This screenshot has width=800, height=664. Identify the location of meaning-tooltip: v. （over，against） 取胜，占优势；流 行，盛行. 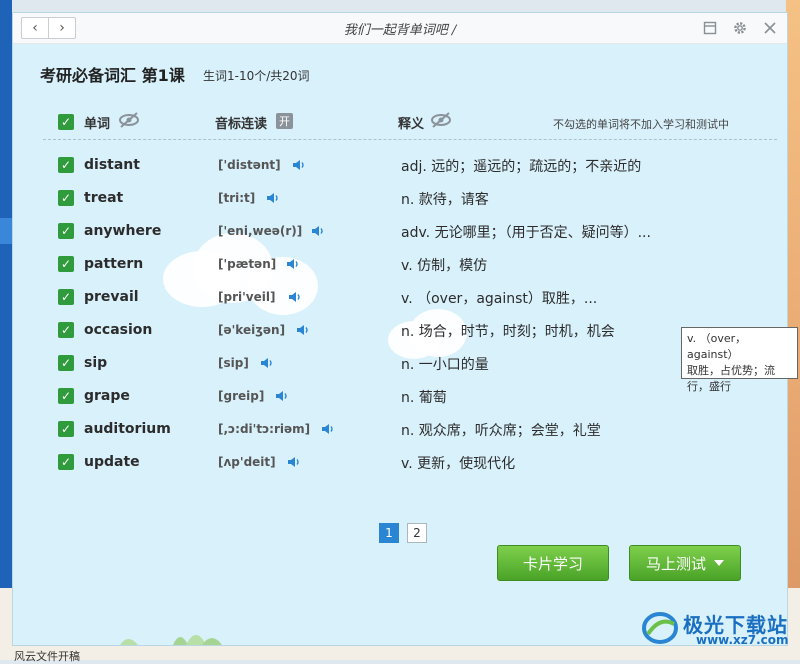
(739, 360).